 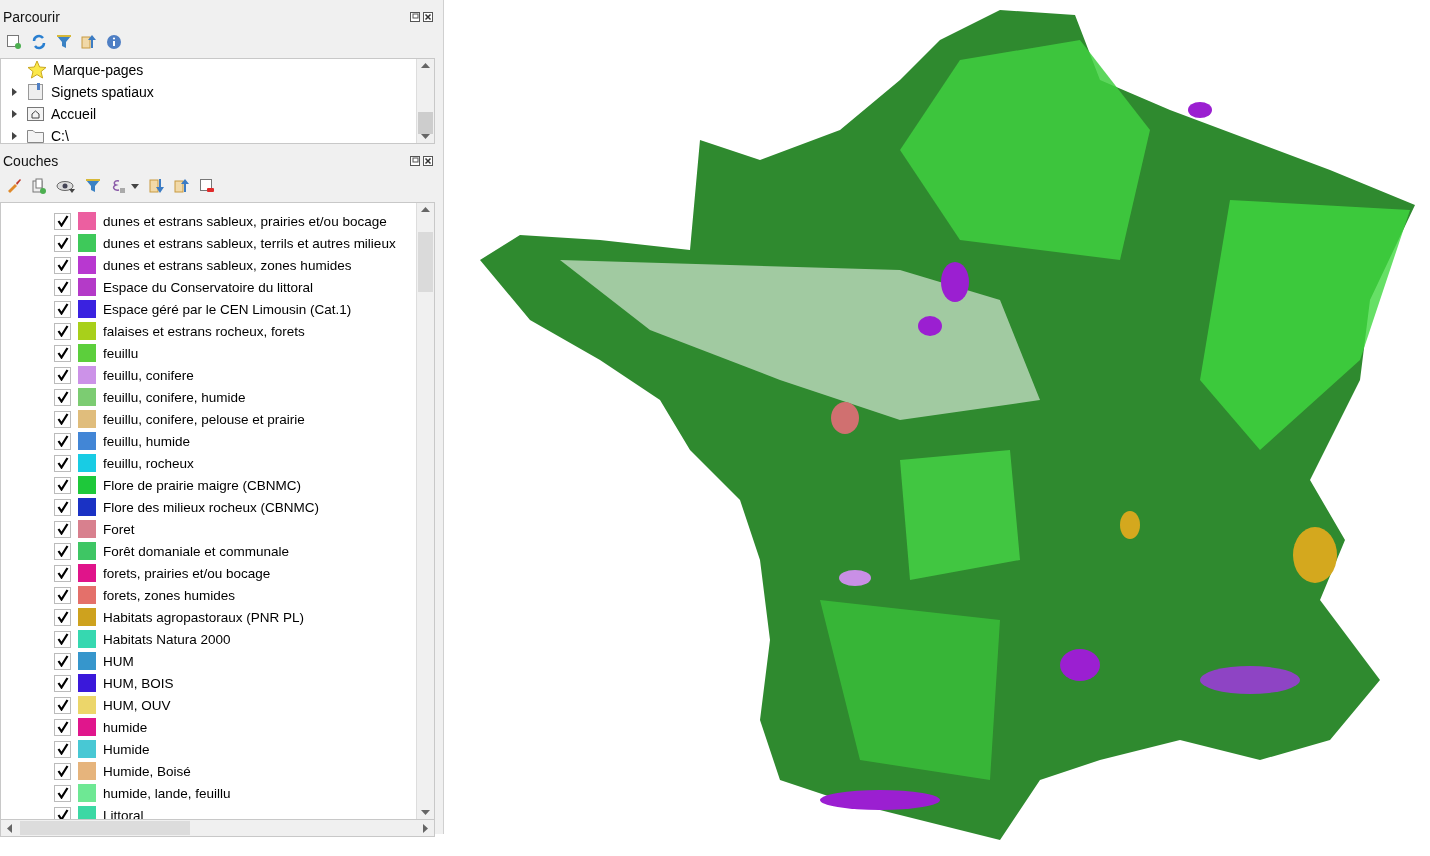 I want to click on layer-name: HUM, BOIS, so click(x=138, y=683).